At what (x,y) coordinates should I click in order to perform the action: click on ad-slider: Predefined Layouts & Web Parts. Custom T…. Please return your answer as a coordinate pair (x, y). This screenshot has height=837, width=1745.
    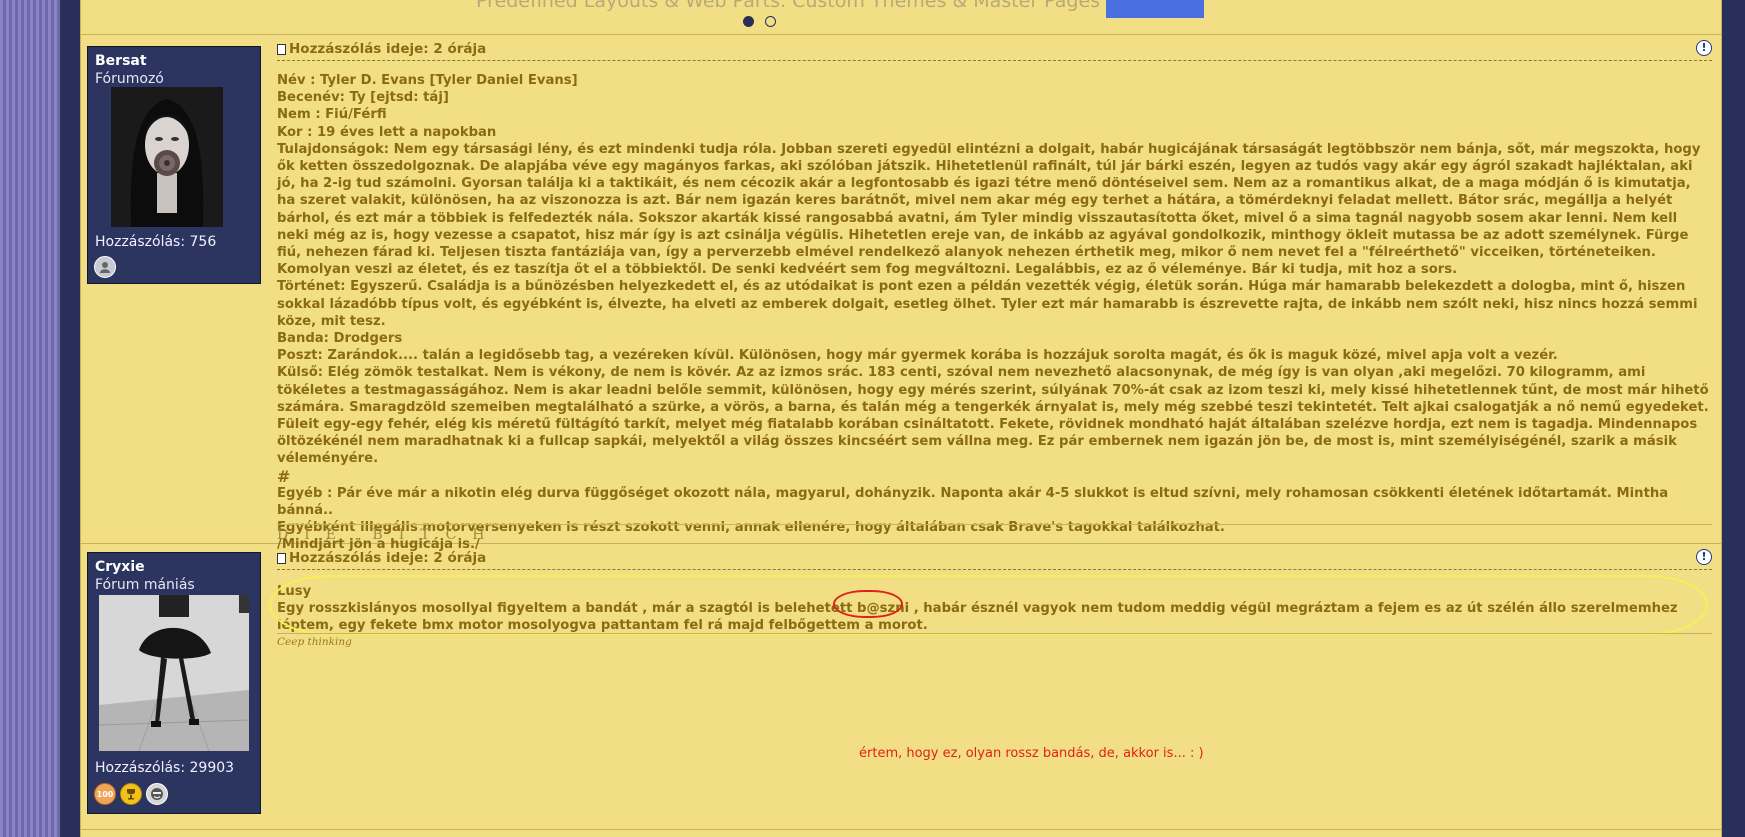
    Looking at the image, I should click on (901, 17).